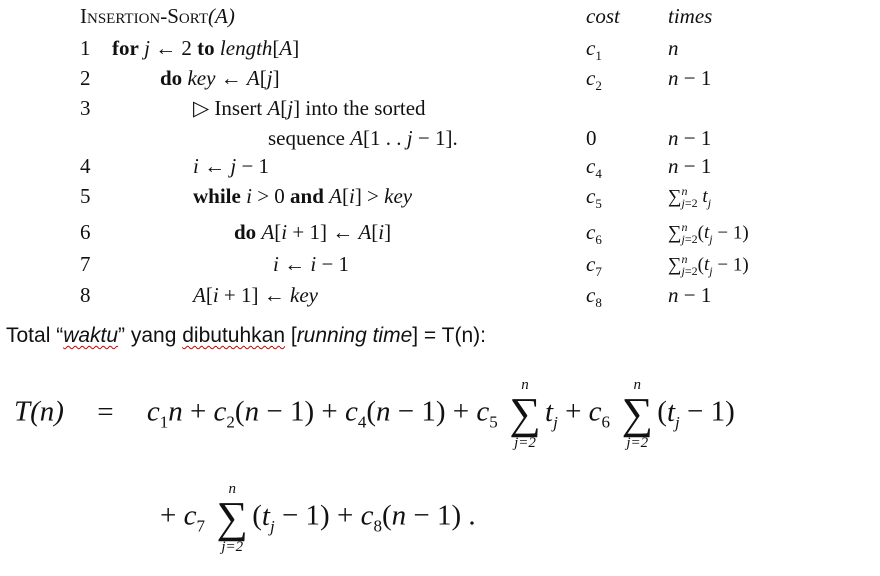 This screenshot has width=880, height=576. I want to click on algorithm-title: Insertion-Sort(A), so click(157, 16).